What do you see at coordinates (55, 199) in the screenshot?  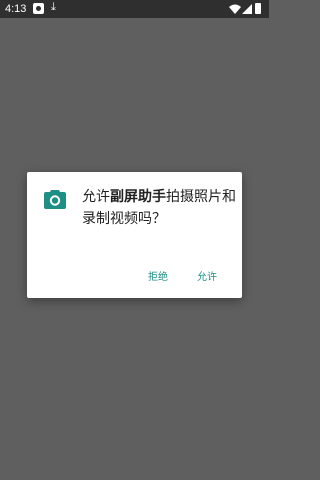 I see `camera-icon` at bounding box center [55, 199].